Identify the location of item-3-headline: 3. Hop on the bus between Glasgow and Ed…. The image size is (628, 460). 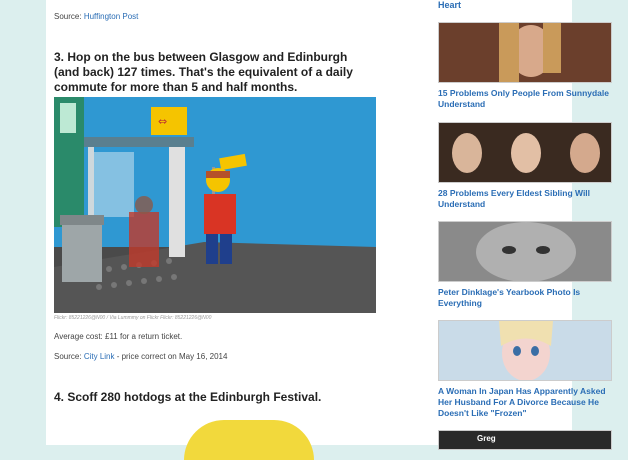
(203, 72).